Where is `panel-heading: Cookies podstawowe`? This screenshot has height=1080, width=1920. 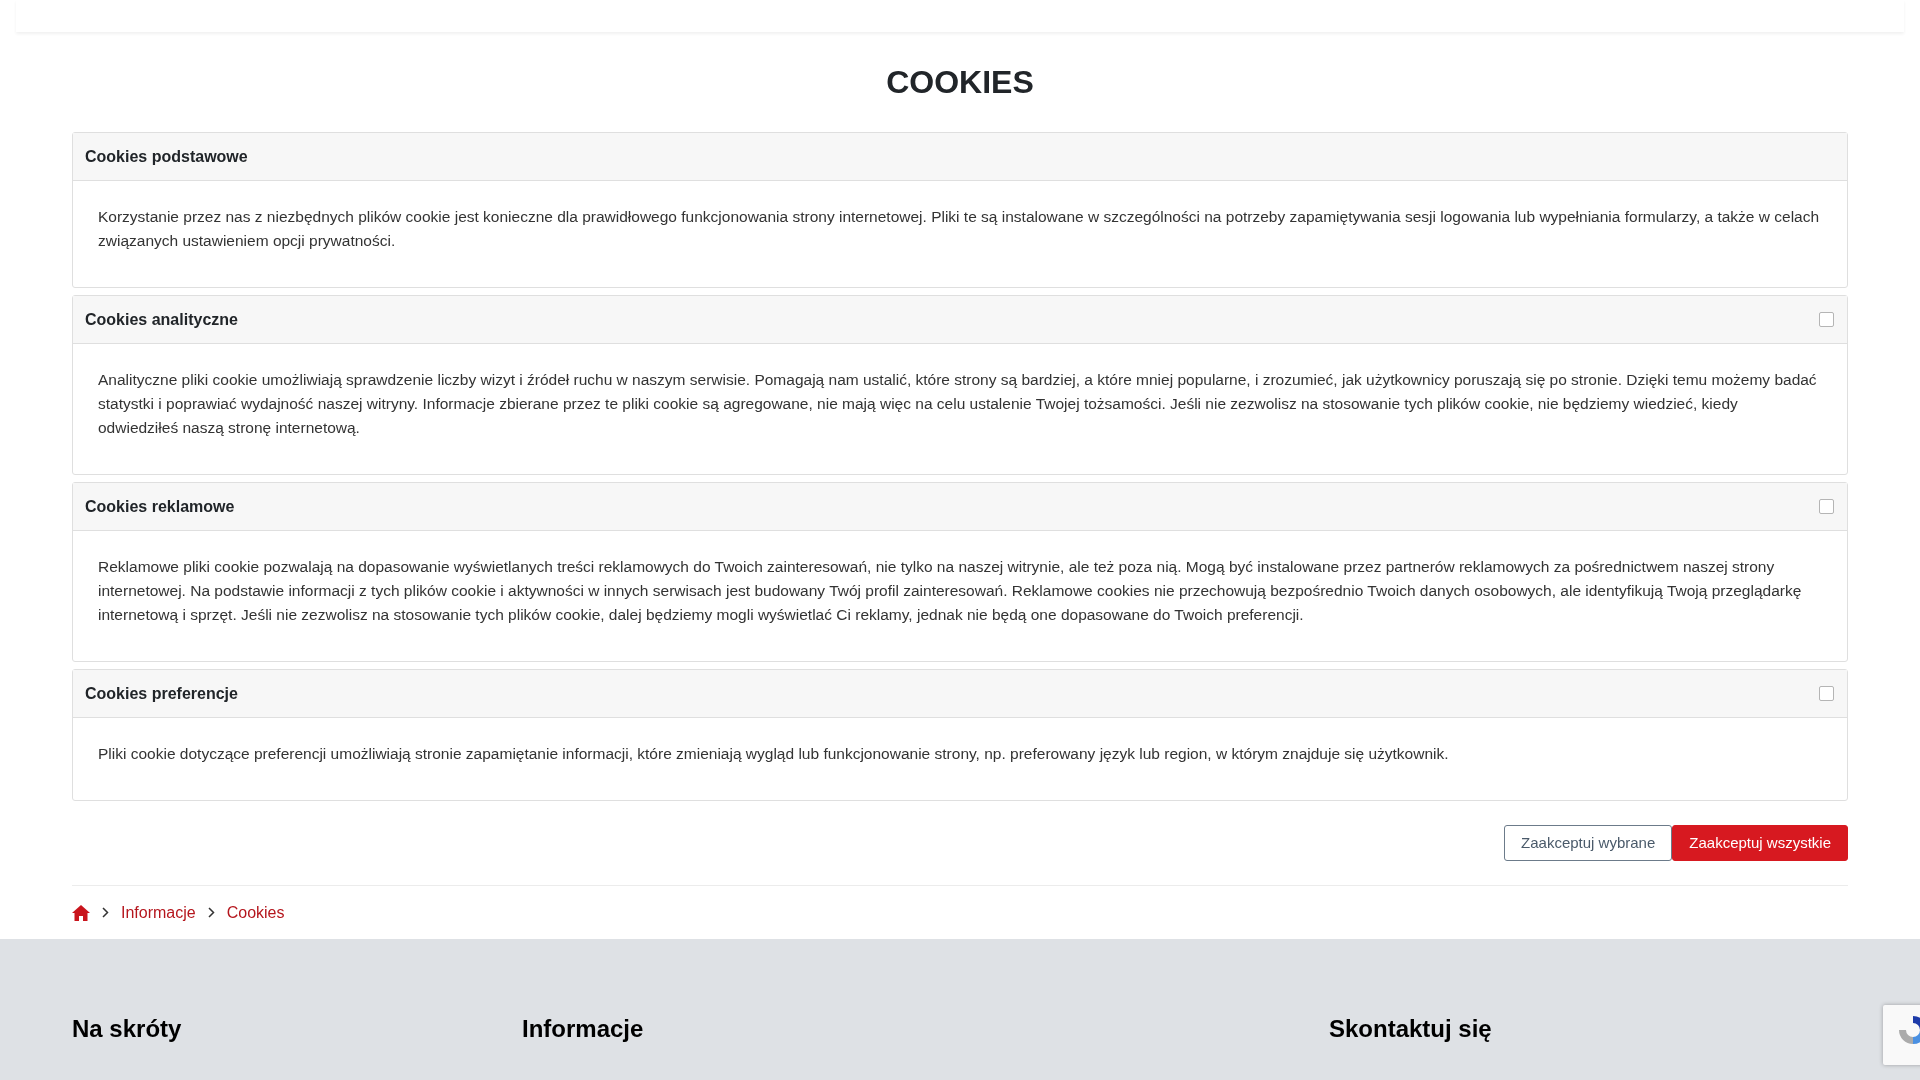
panel-heading: Cookies podstawowe is located at coordinates (166, 156).